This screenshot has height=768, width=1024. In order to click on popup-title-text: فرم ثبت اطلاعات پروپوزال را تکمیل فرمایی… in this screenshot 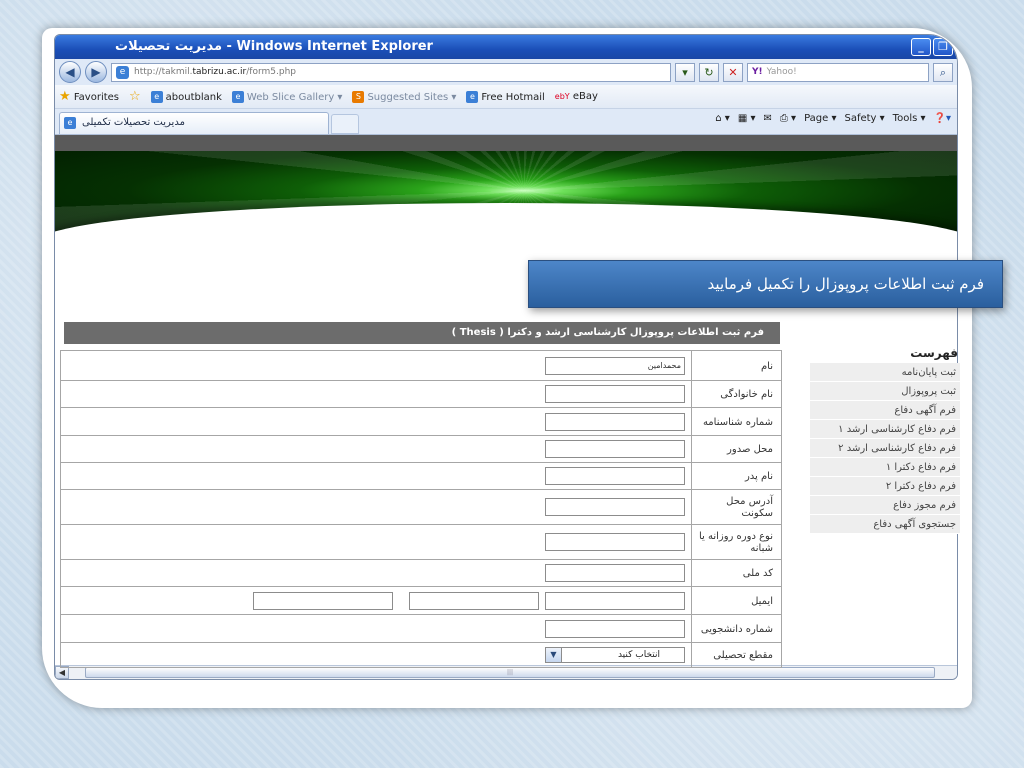, I will do `click(845, 284)`.